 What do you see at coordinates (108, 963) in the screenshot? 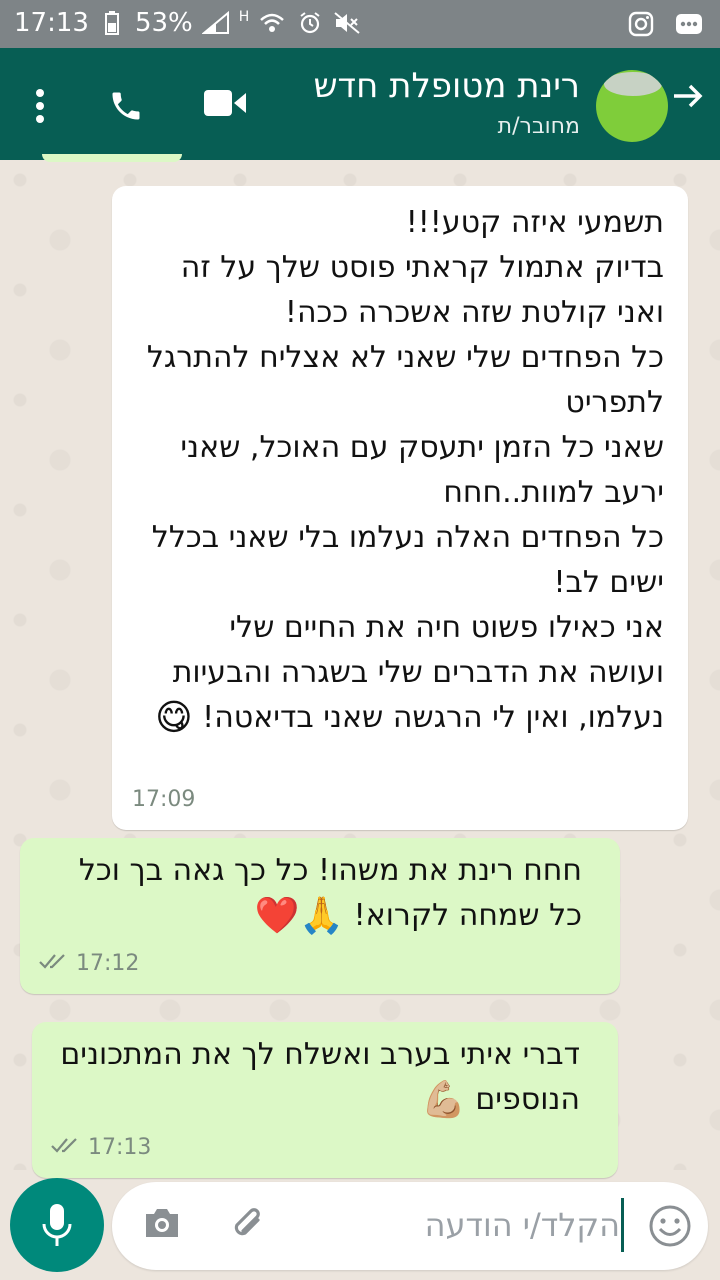
I see `message-time: 17:12` at bounding box center [108, 963].